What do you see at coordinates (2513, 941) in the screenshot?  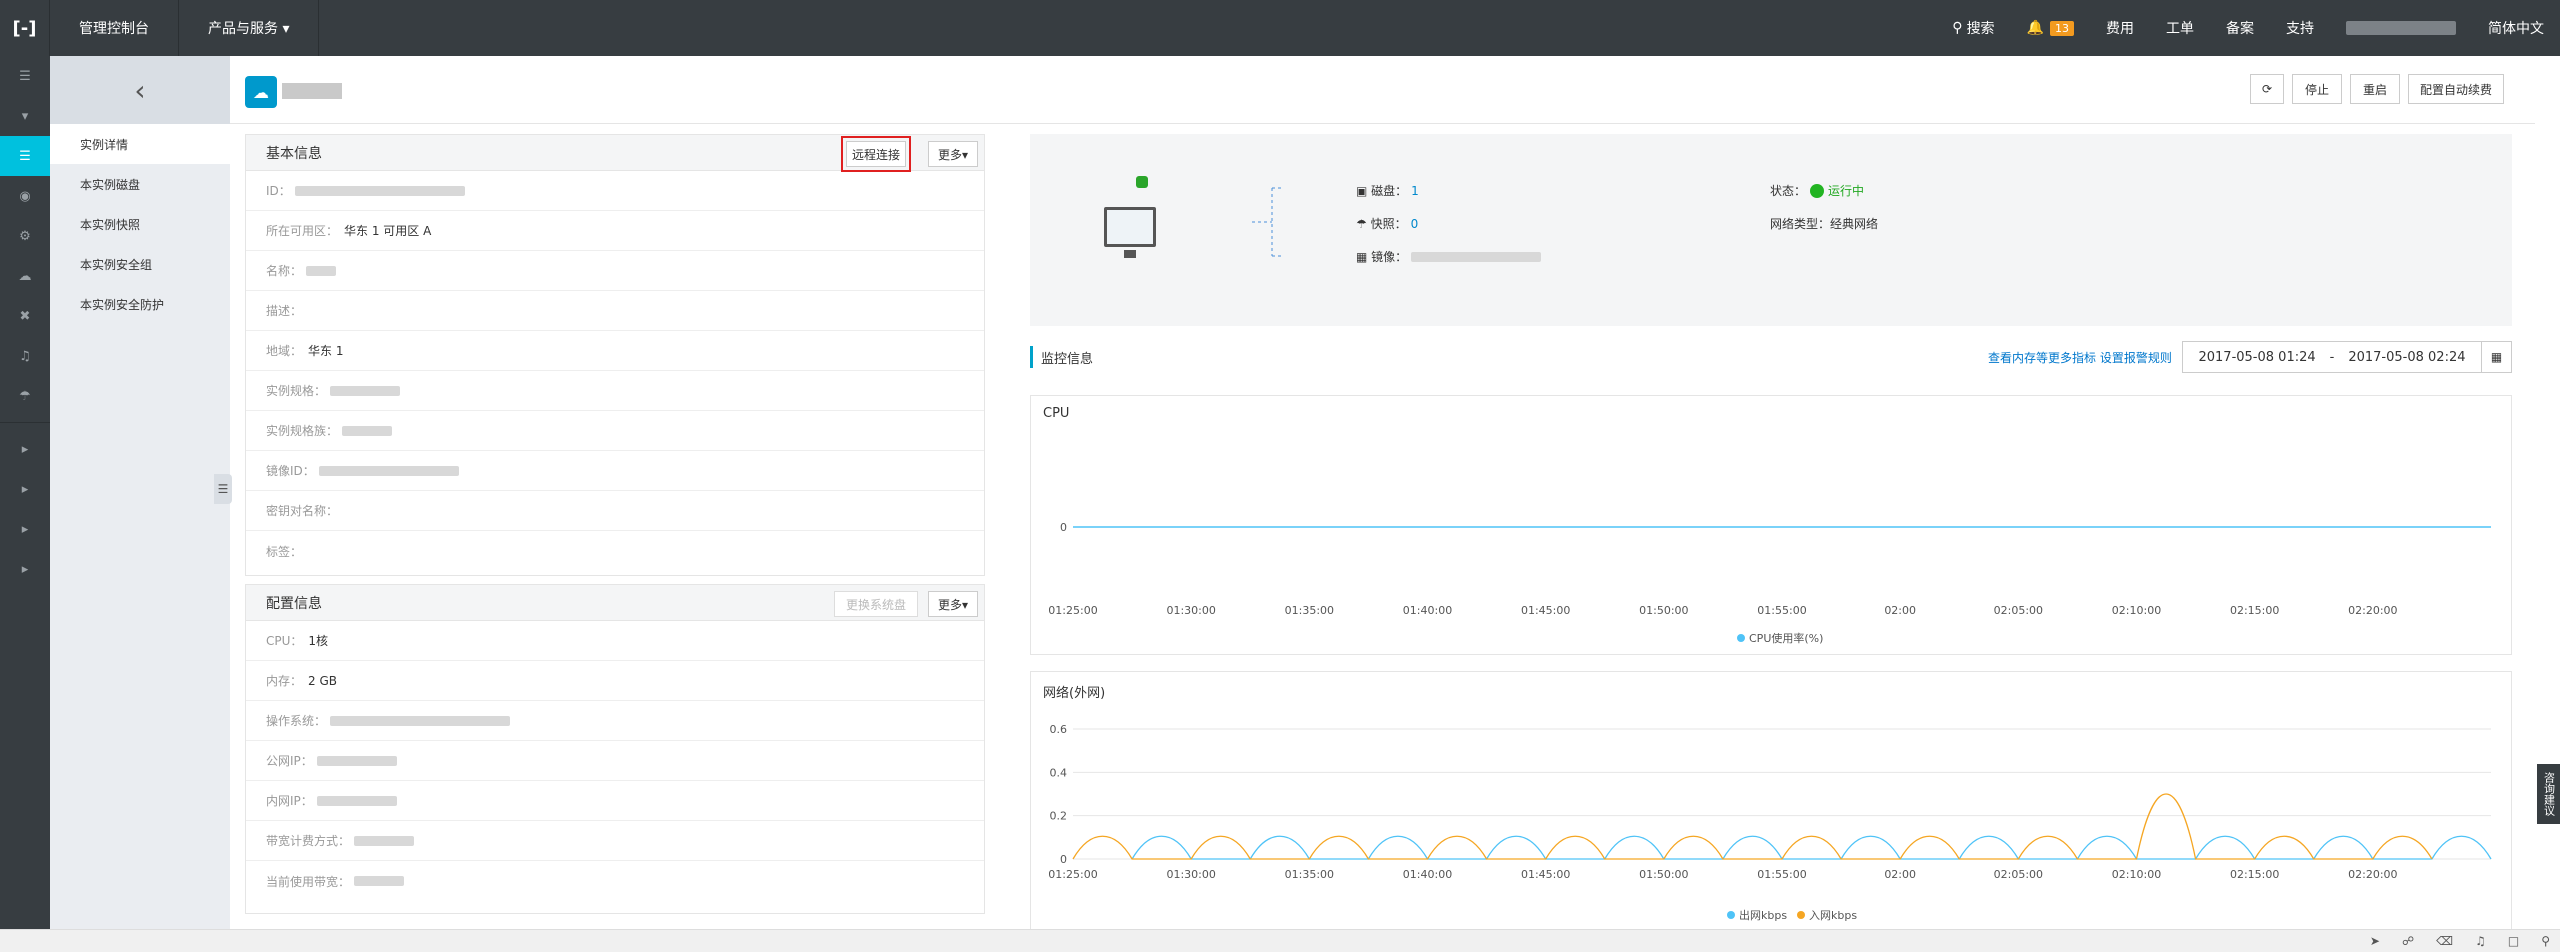 I see `window-icon: □` at bounding box center [2513, 941].